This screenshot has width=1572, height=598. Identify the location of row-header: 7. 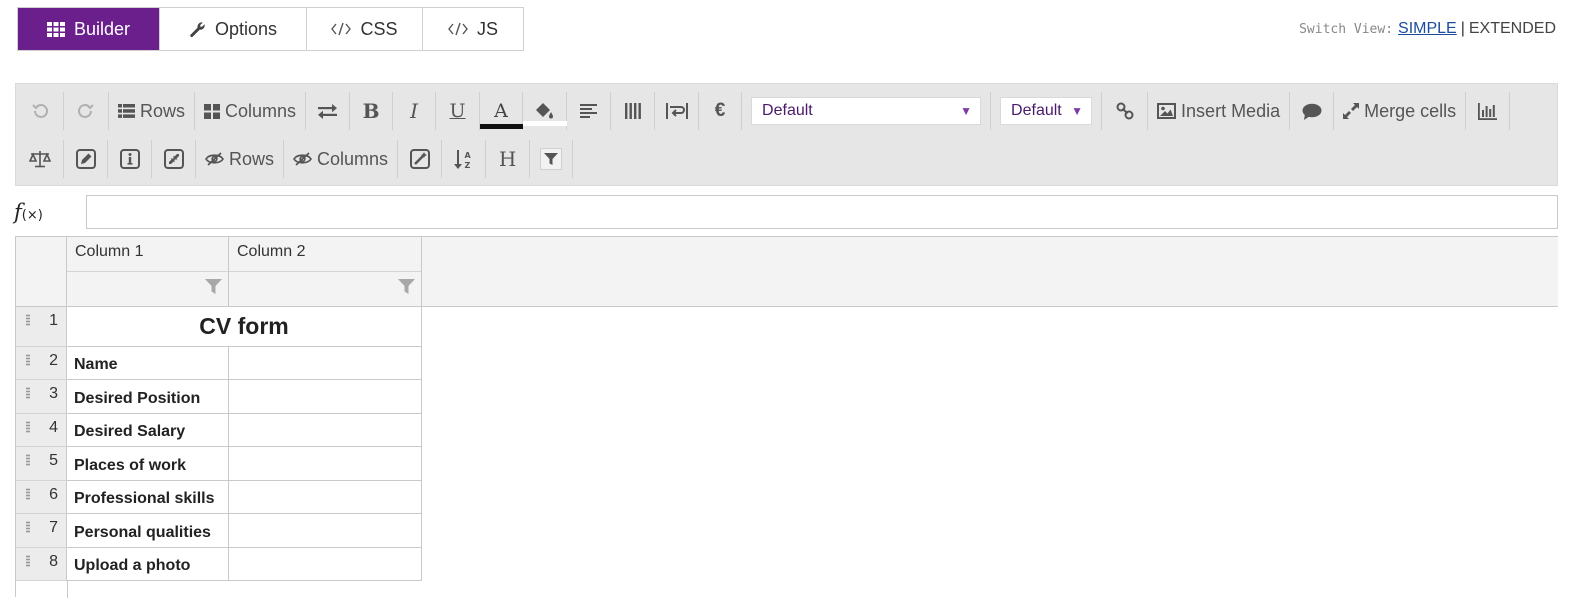
(41, 531).